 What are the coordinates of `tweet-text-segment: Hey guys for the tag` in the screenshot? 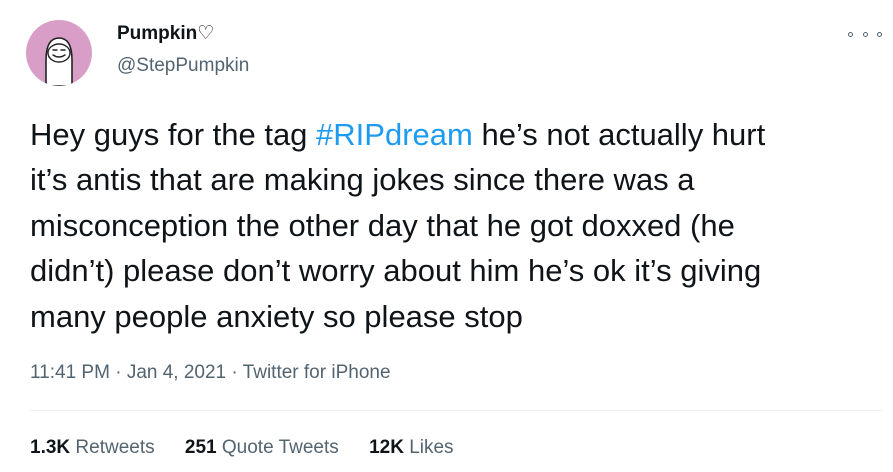 It's located at (173, 134).